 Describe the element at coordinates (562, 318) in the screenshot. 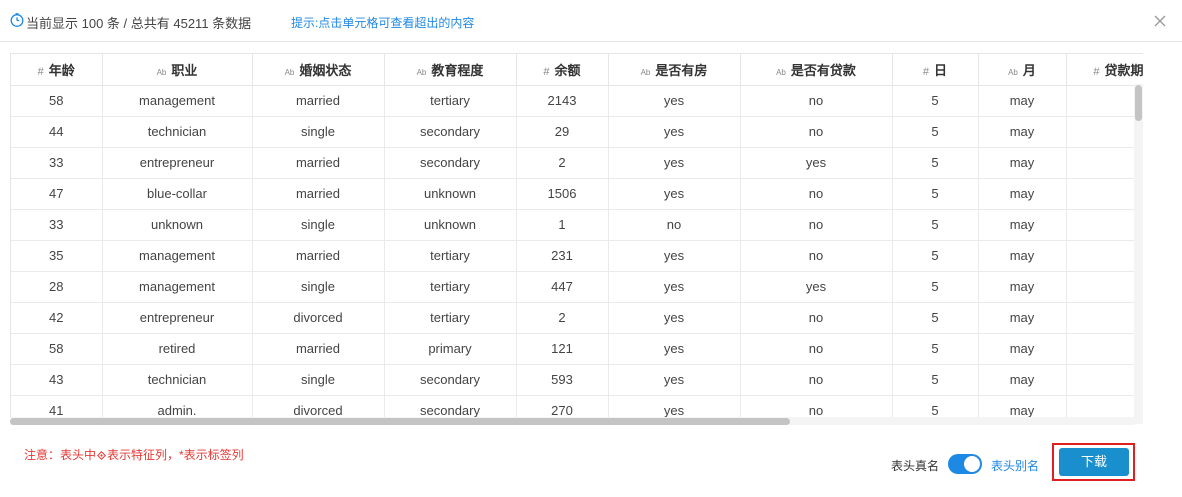

I see `table-cell: 2` at that location.